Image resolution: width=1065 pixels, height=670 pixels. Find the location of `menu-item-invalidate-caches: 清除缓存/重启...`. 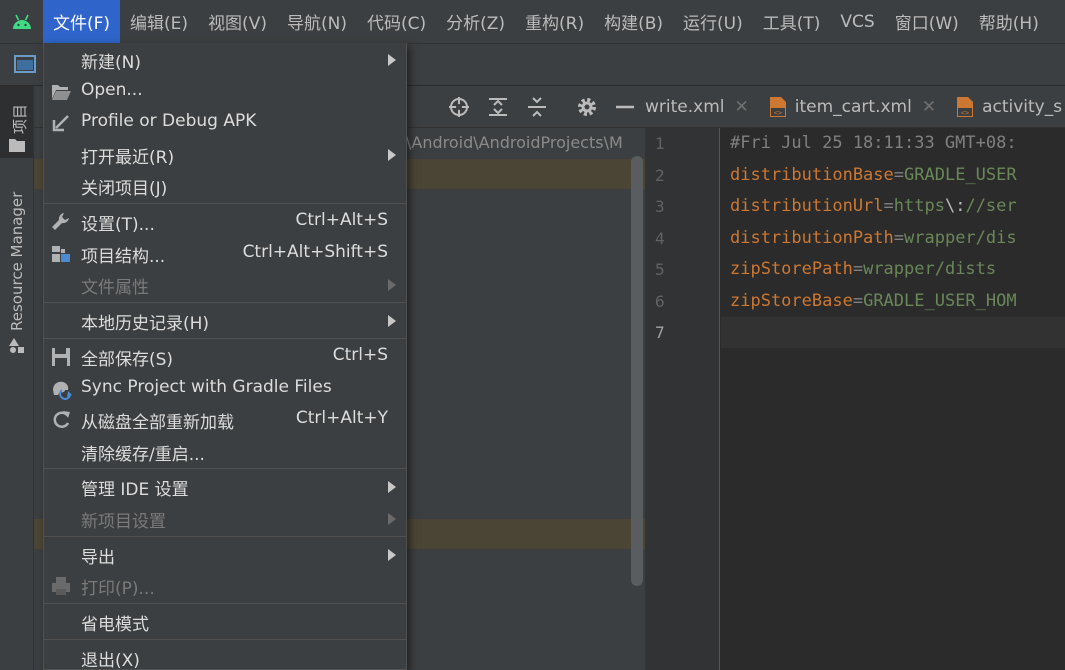

menu-item-invalidate-caches: 清除缓存/重启... is located at coordinates (225, 451).